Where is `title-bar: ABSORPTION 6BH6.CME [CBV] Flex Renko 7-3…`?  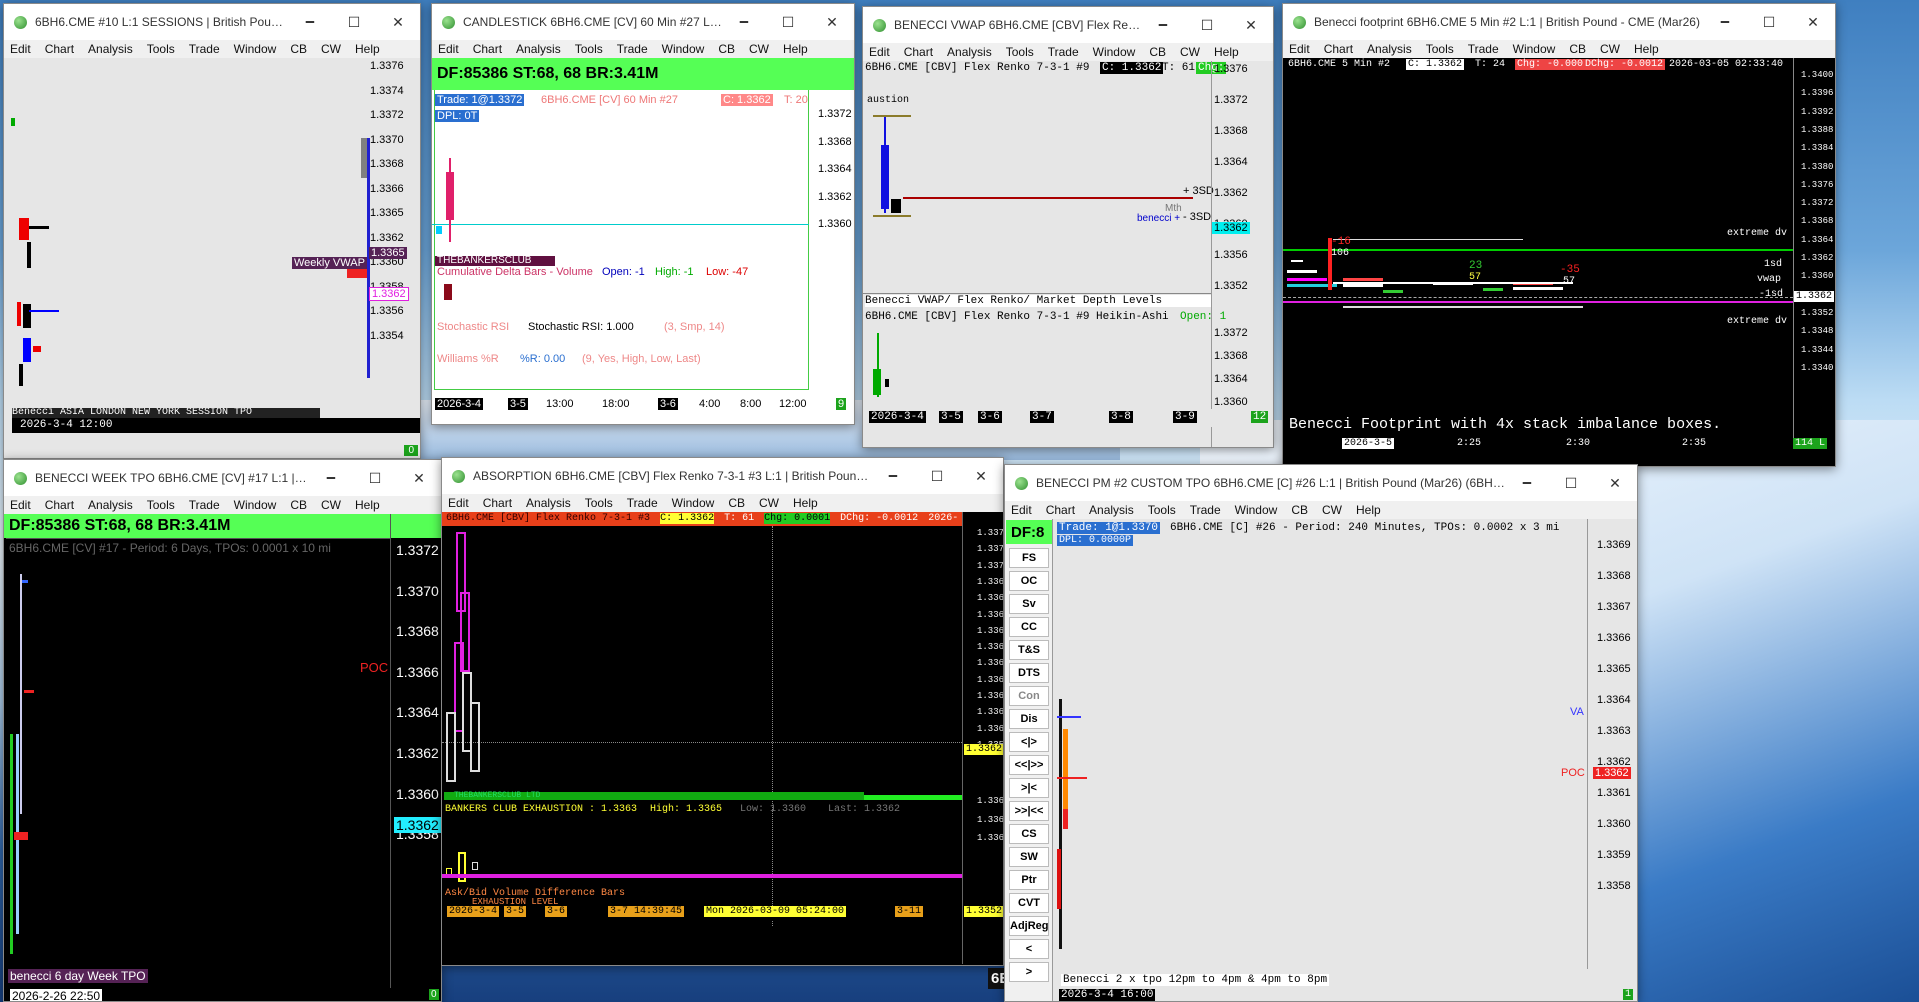
title-bar: ABSORPTION 6BH6.CME [CBV] Flex Renko 7-3… is located at coordinates (722, 476).